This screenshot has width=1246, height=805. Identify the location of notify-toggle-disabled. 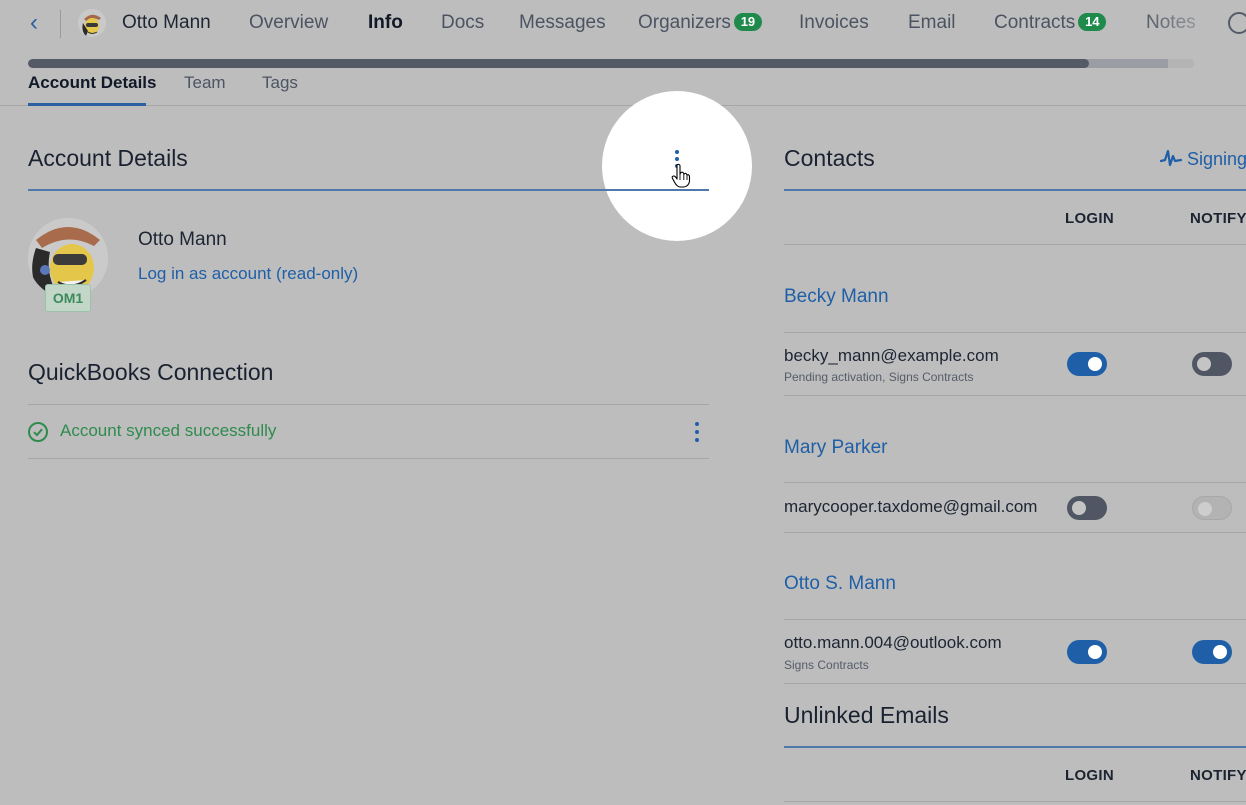
(1212, 508).